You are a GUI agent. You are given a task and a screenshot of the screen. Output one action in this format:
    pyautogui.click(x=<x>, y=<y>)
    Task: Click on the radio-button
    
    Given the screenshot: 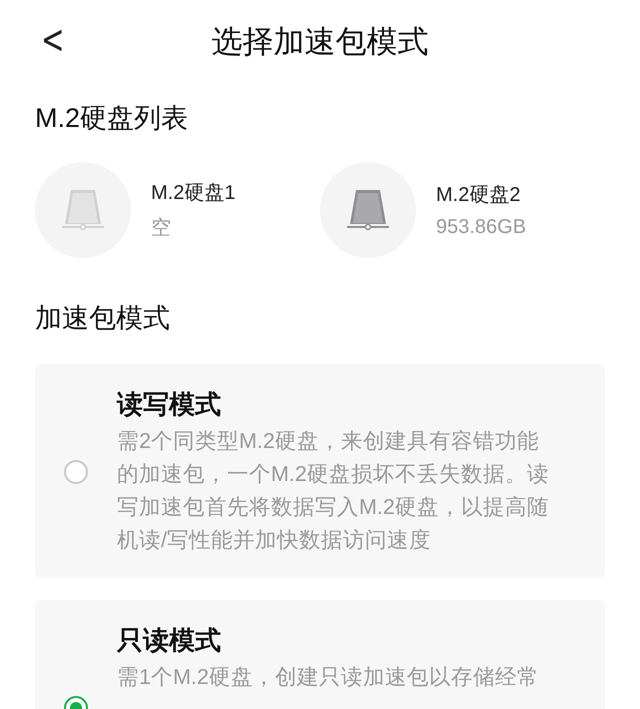 What is the action you would take?
    pyautogui.click(x=76, y=472)
    